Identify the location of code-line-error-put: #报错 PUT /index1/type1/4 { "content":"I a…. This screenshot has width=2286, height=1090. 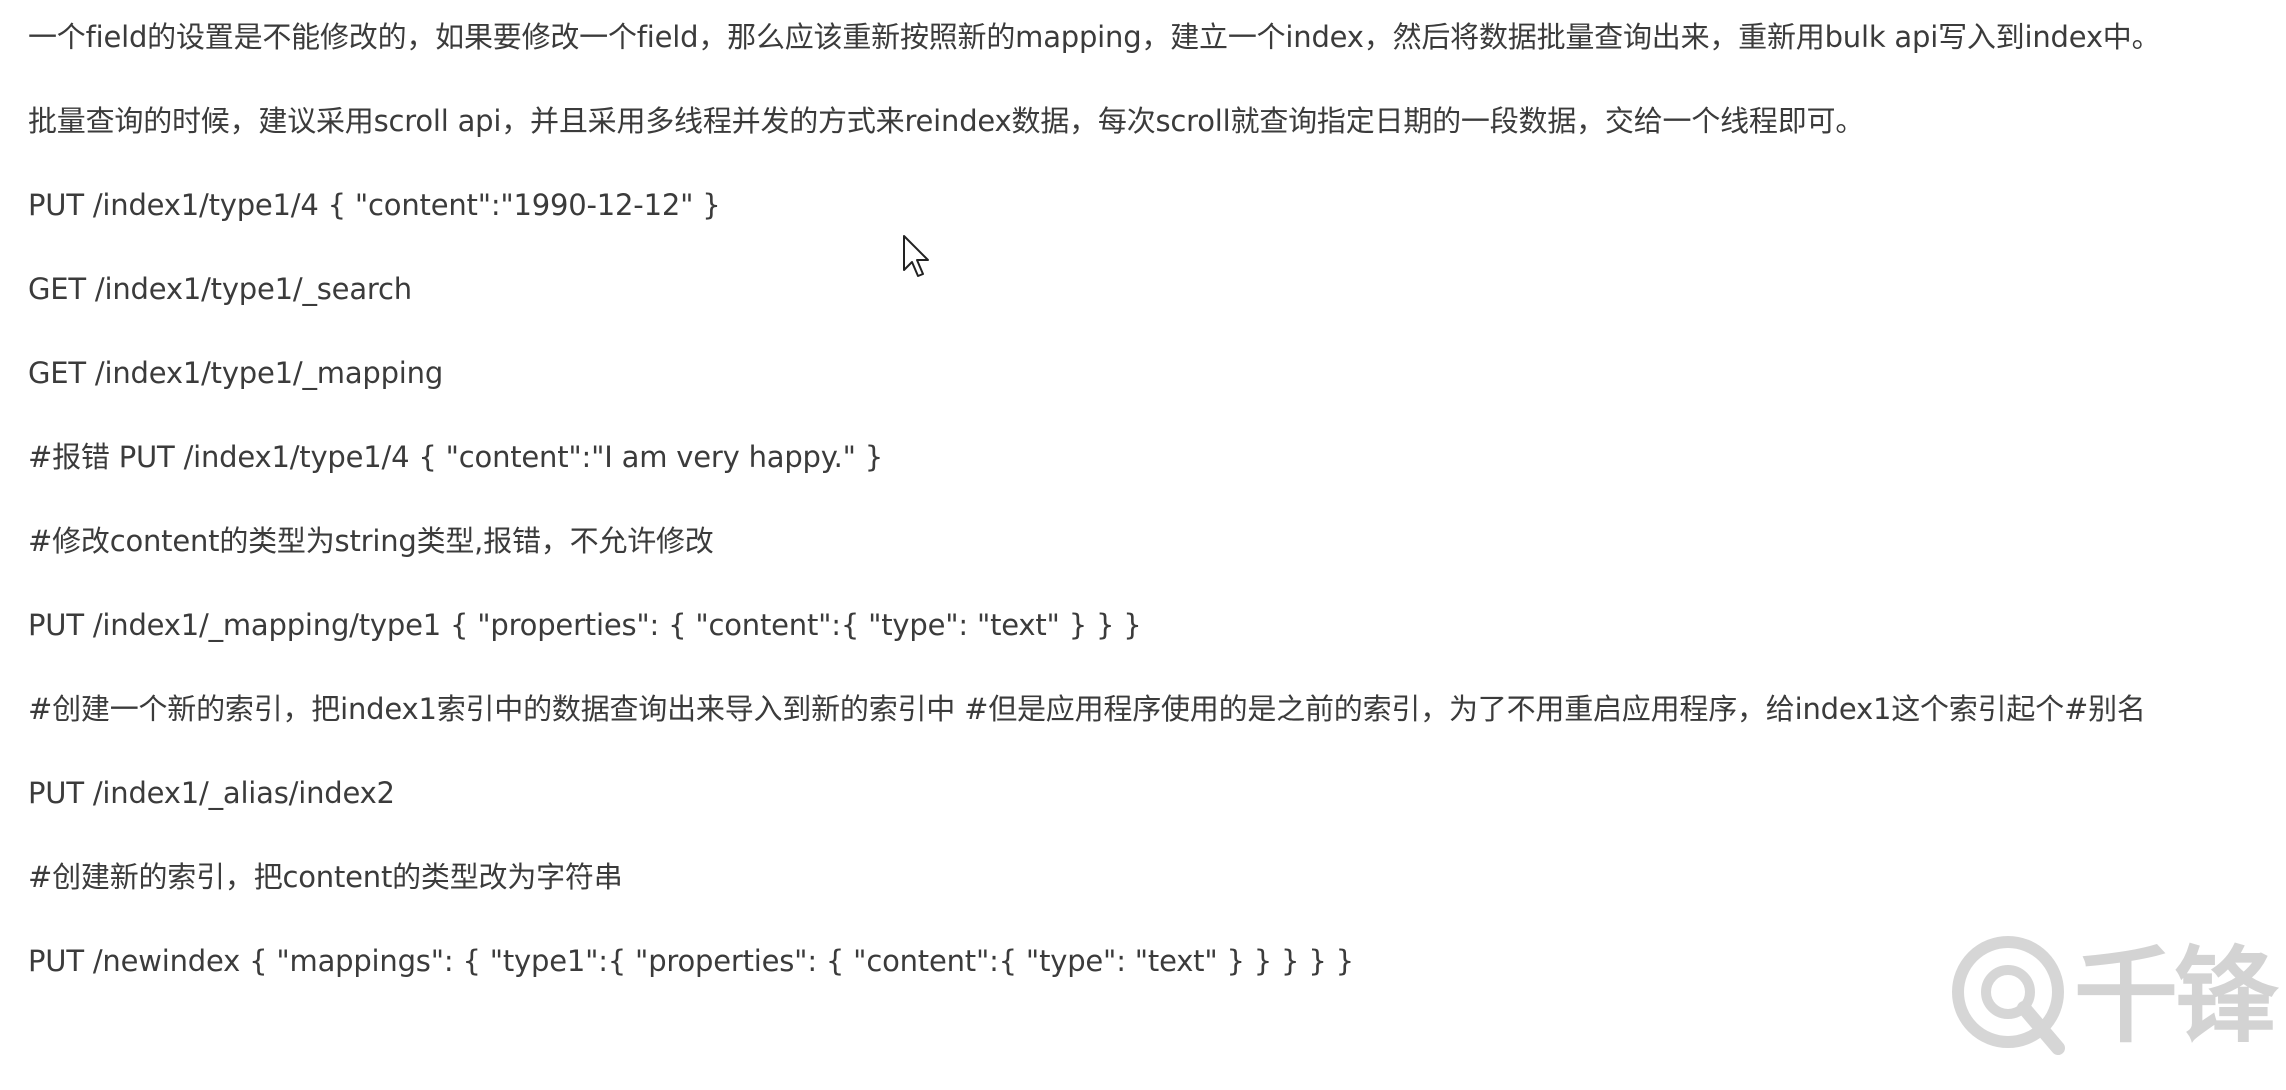
(455, 457).